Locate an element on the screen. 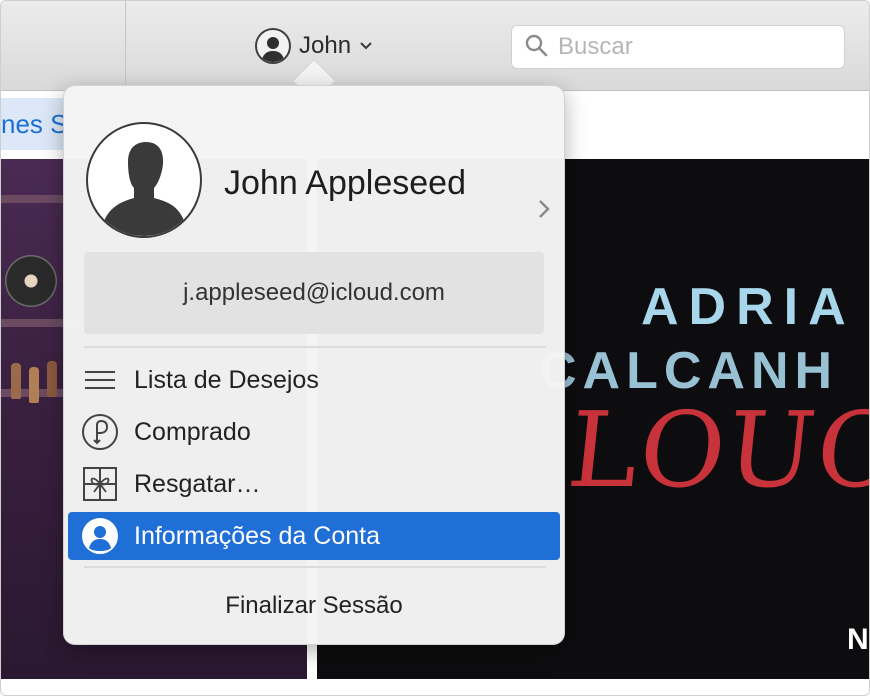 This screenshot has width=870, height=696. menu-item-label: Informações da Conta is located at coordinates (257, 535).